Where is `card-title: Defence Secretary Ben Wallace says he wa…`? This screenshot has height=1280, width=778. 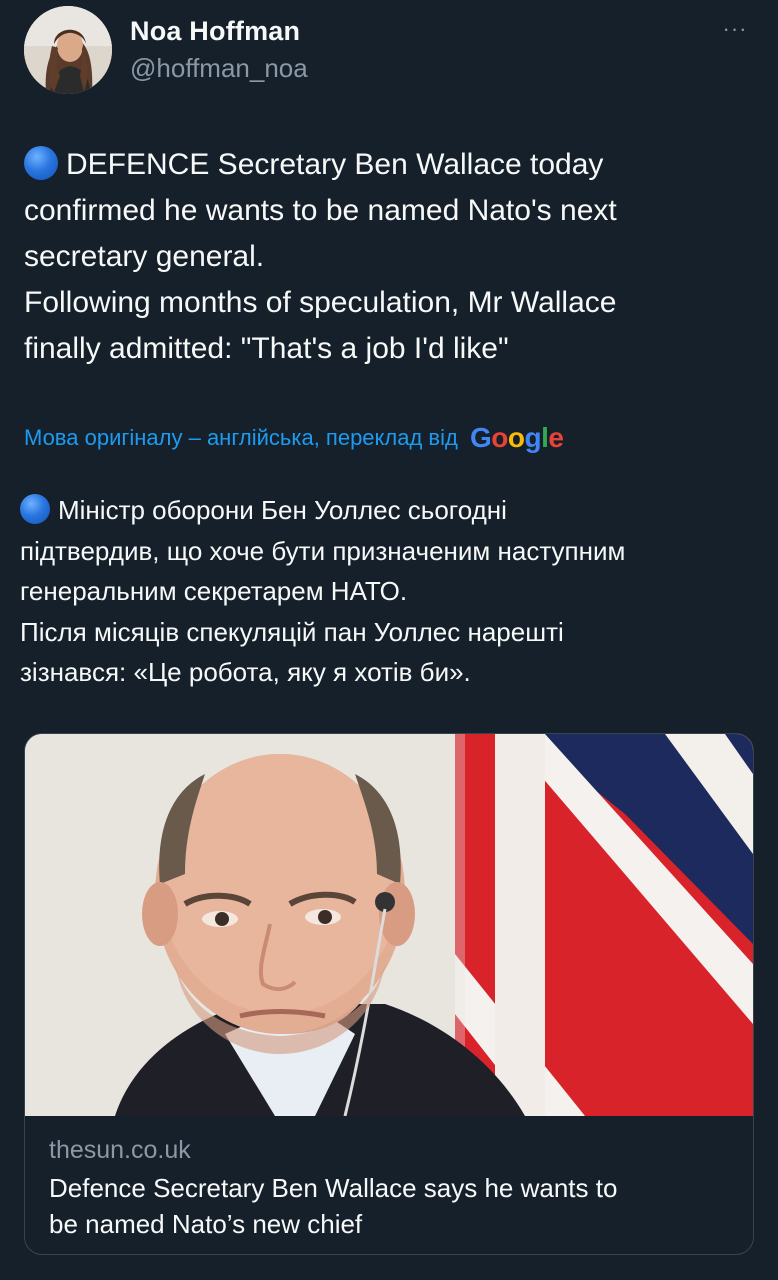
card-title: Defence Secretary Ben Wallace says he wa… is located at coordinates (394, 1206).